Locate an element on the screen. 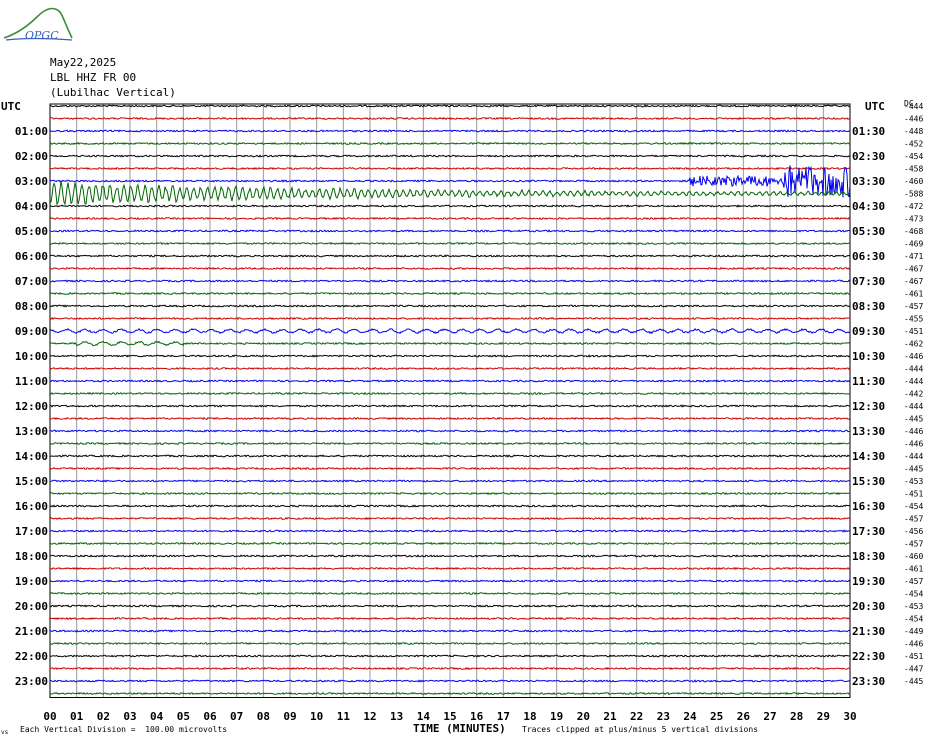  left-hour-label-0800: 08:00 is located at coordinates (31, 306).